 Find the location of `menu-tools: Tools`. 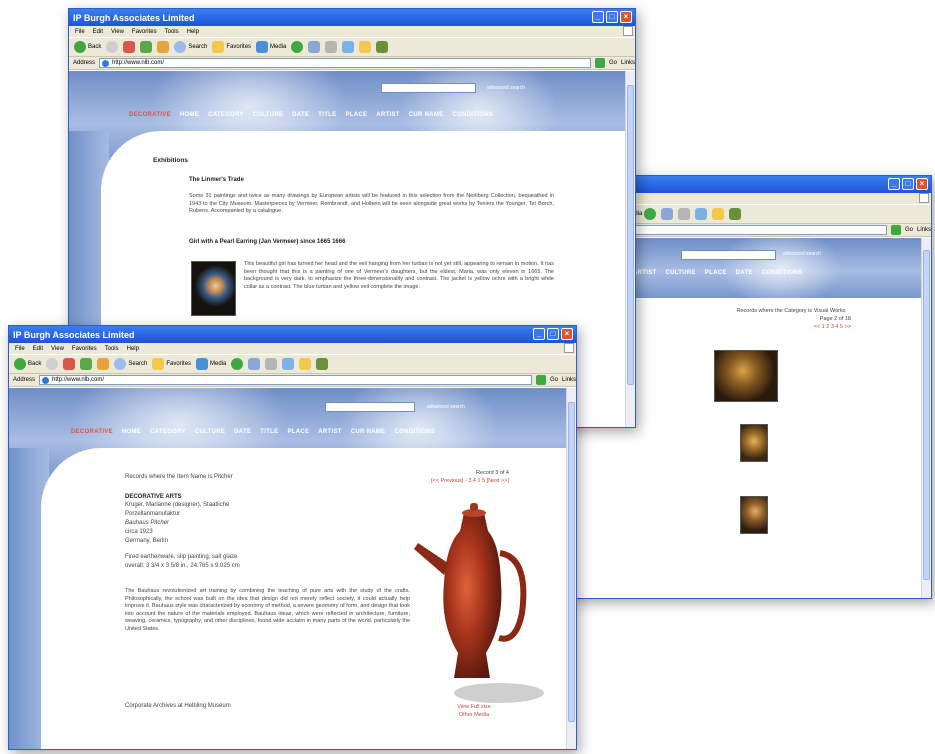

menu-tools: Tools is located at coordinates (112, 349).